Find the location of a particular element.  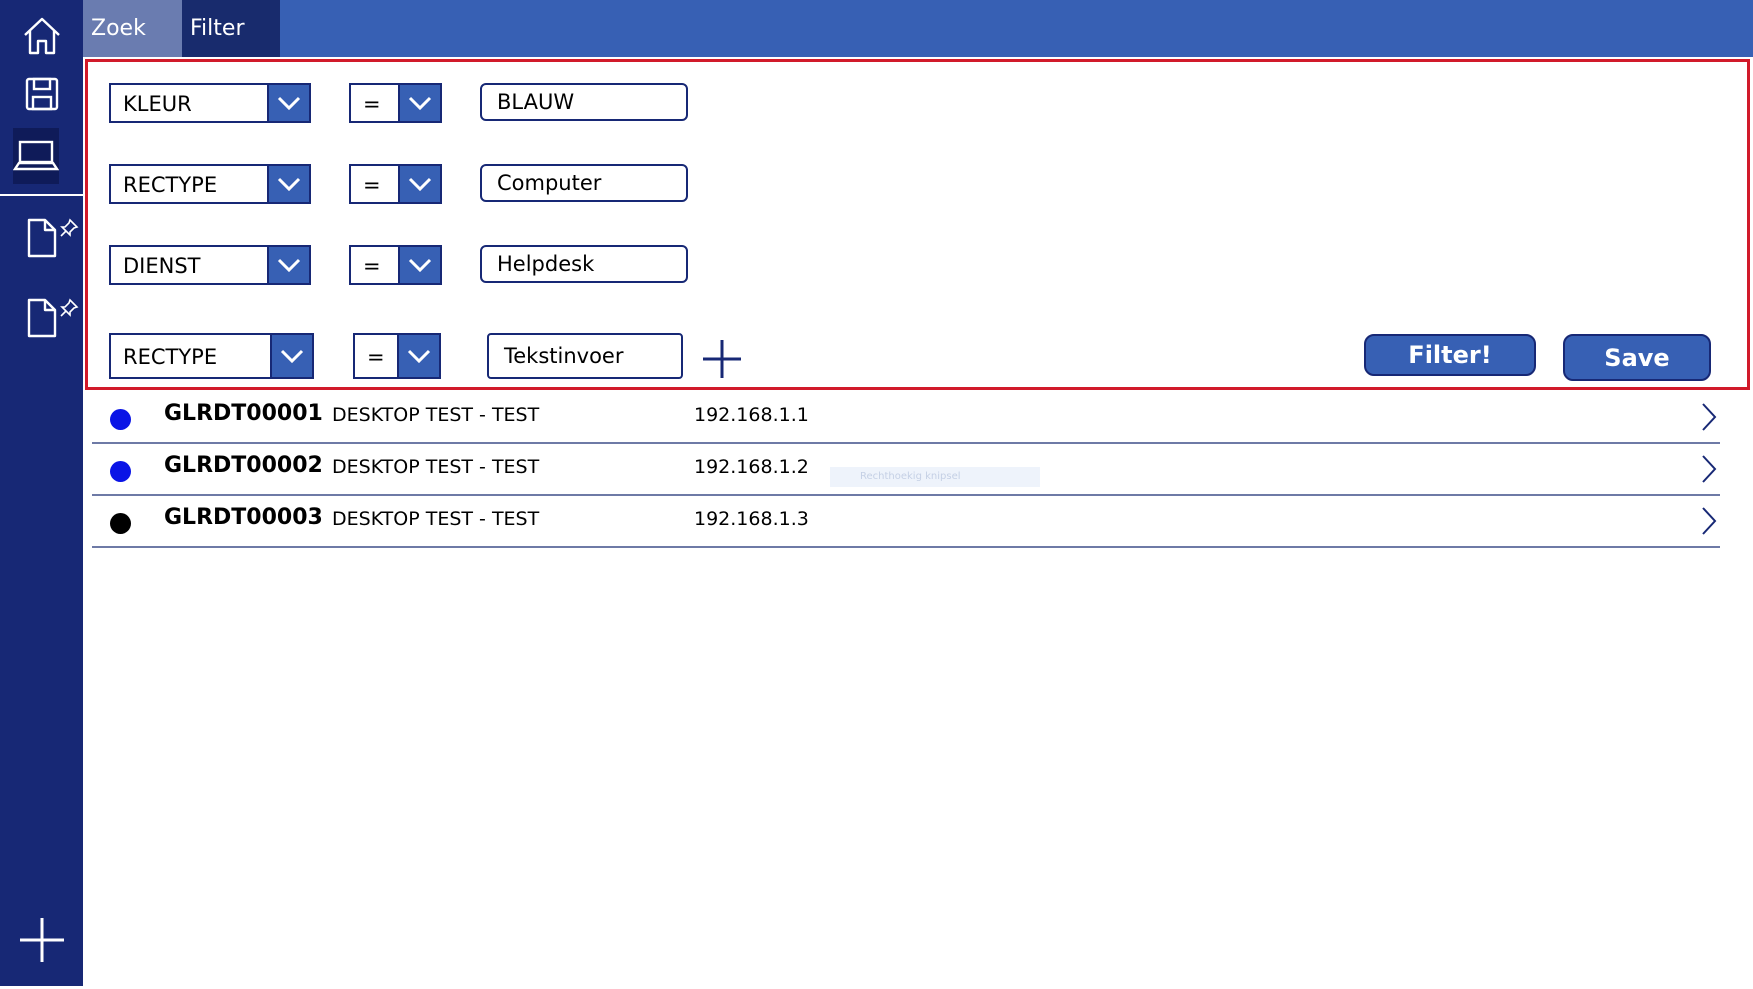

save-button-nav is located at coordinates (41, 94).